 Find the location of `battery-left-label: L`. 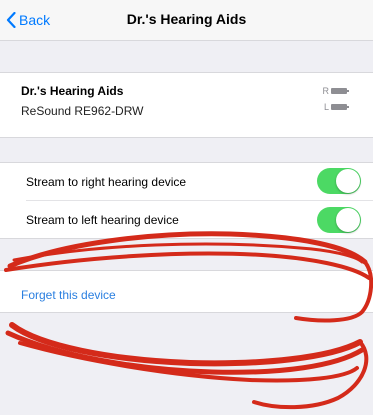

battery-left-label: L is located at coordinates (326, 107).